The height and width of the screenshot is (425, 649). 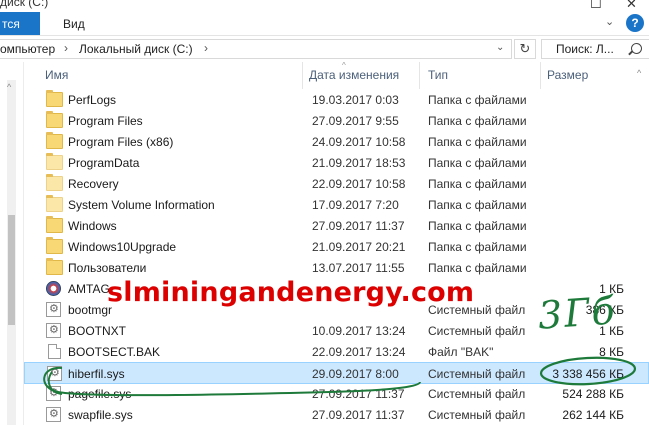 I want to click on file-name: bootmgr, so click(x=90, y=310).